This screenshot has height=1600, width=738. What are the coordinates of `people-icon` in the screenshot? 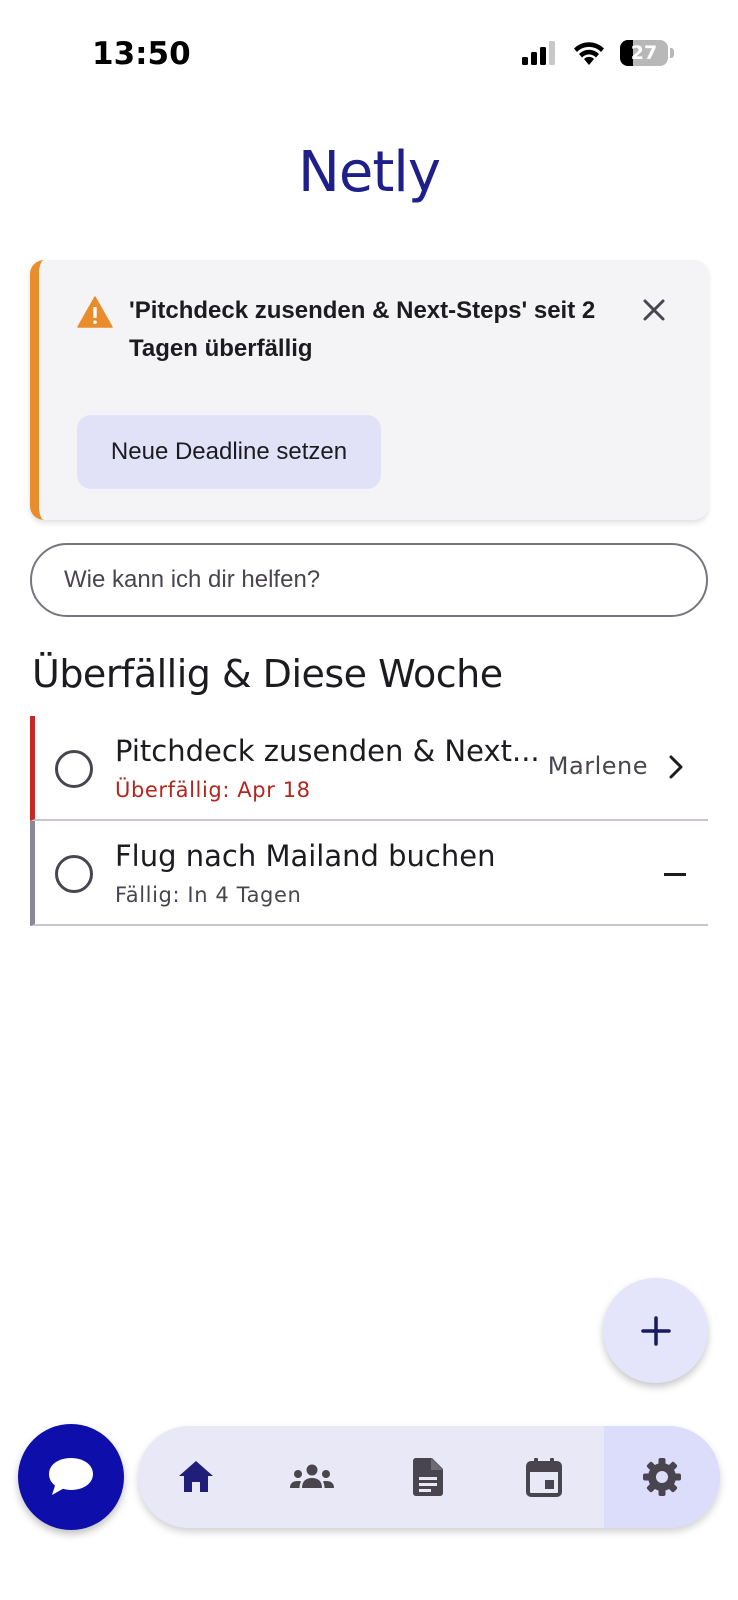 It's located at (312, 1476).